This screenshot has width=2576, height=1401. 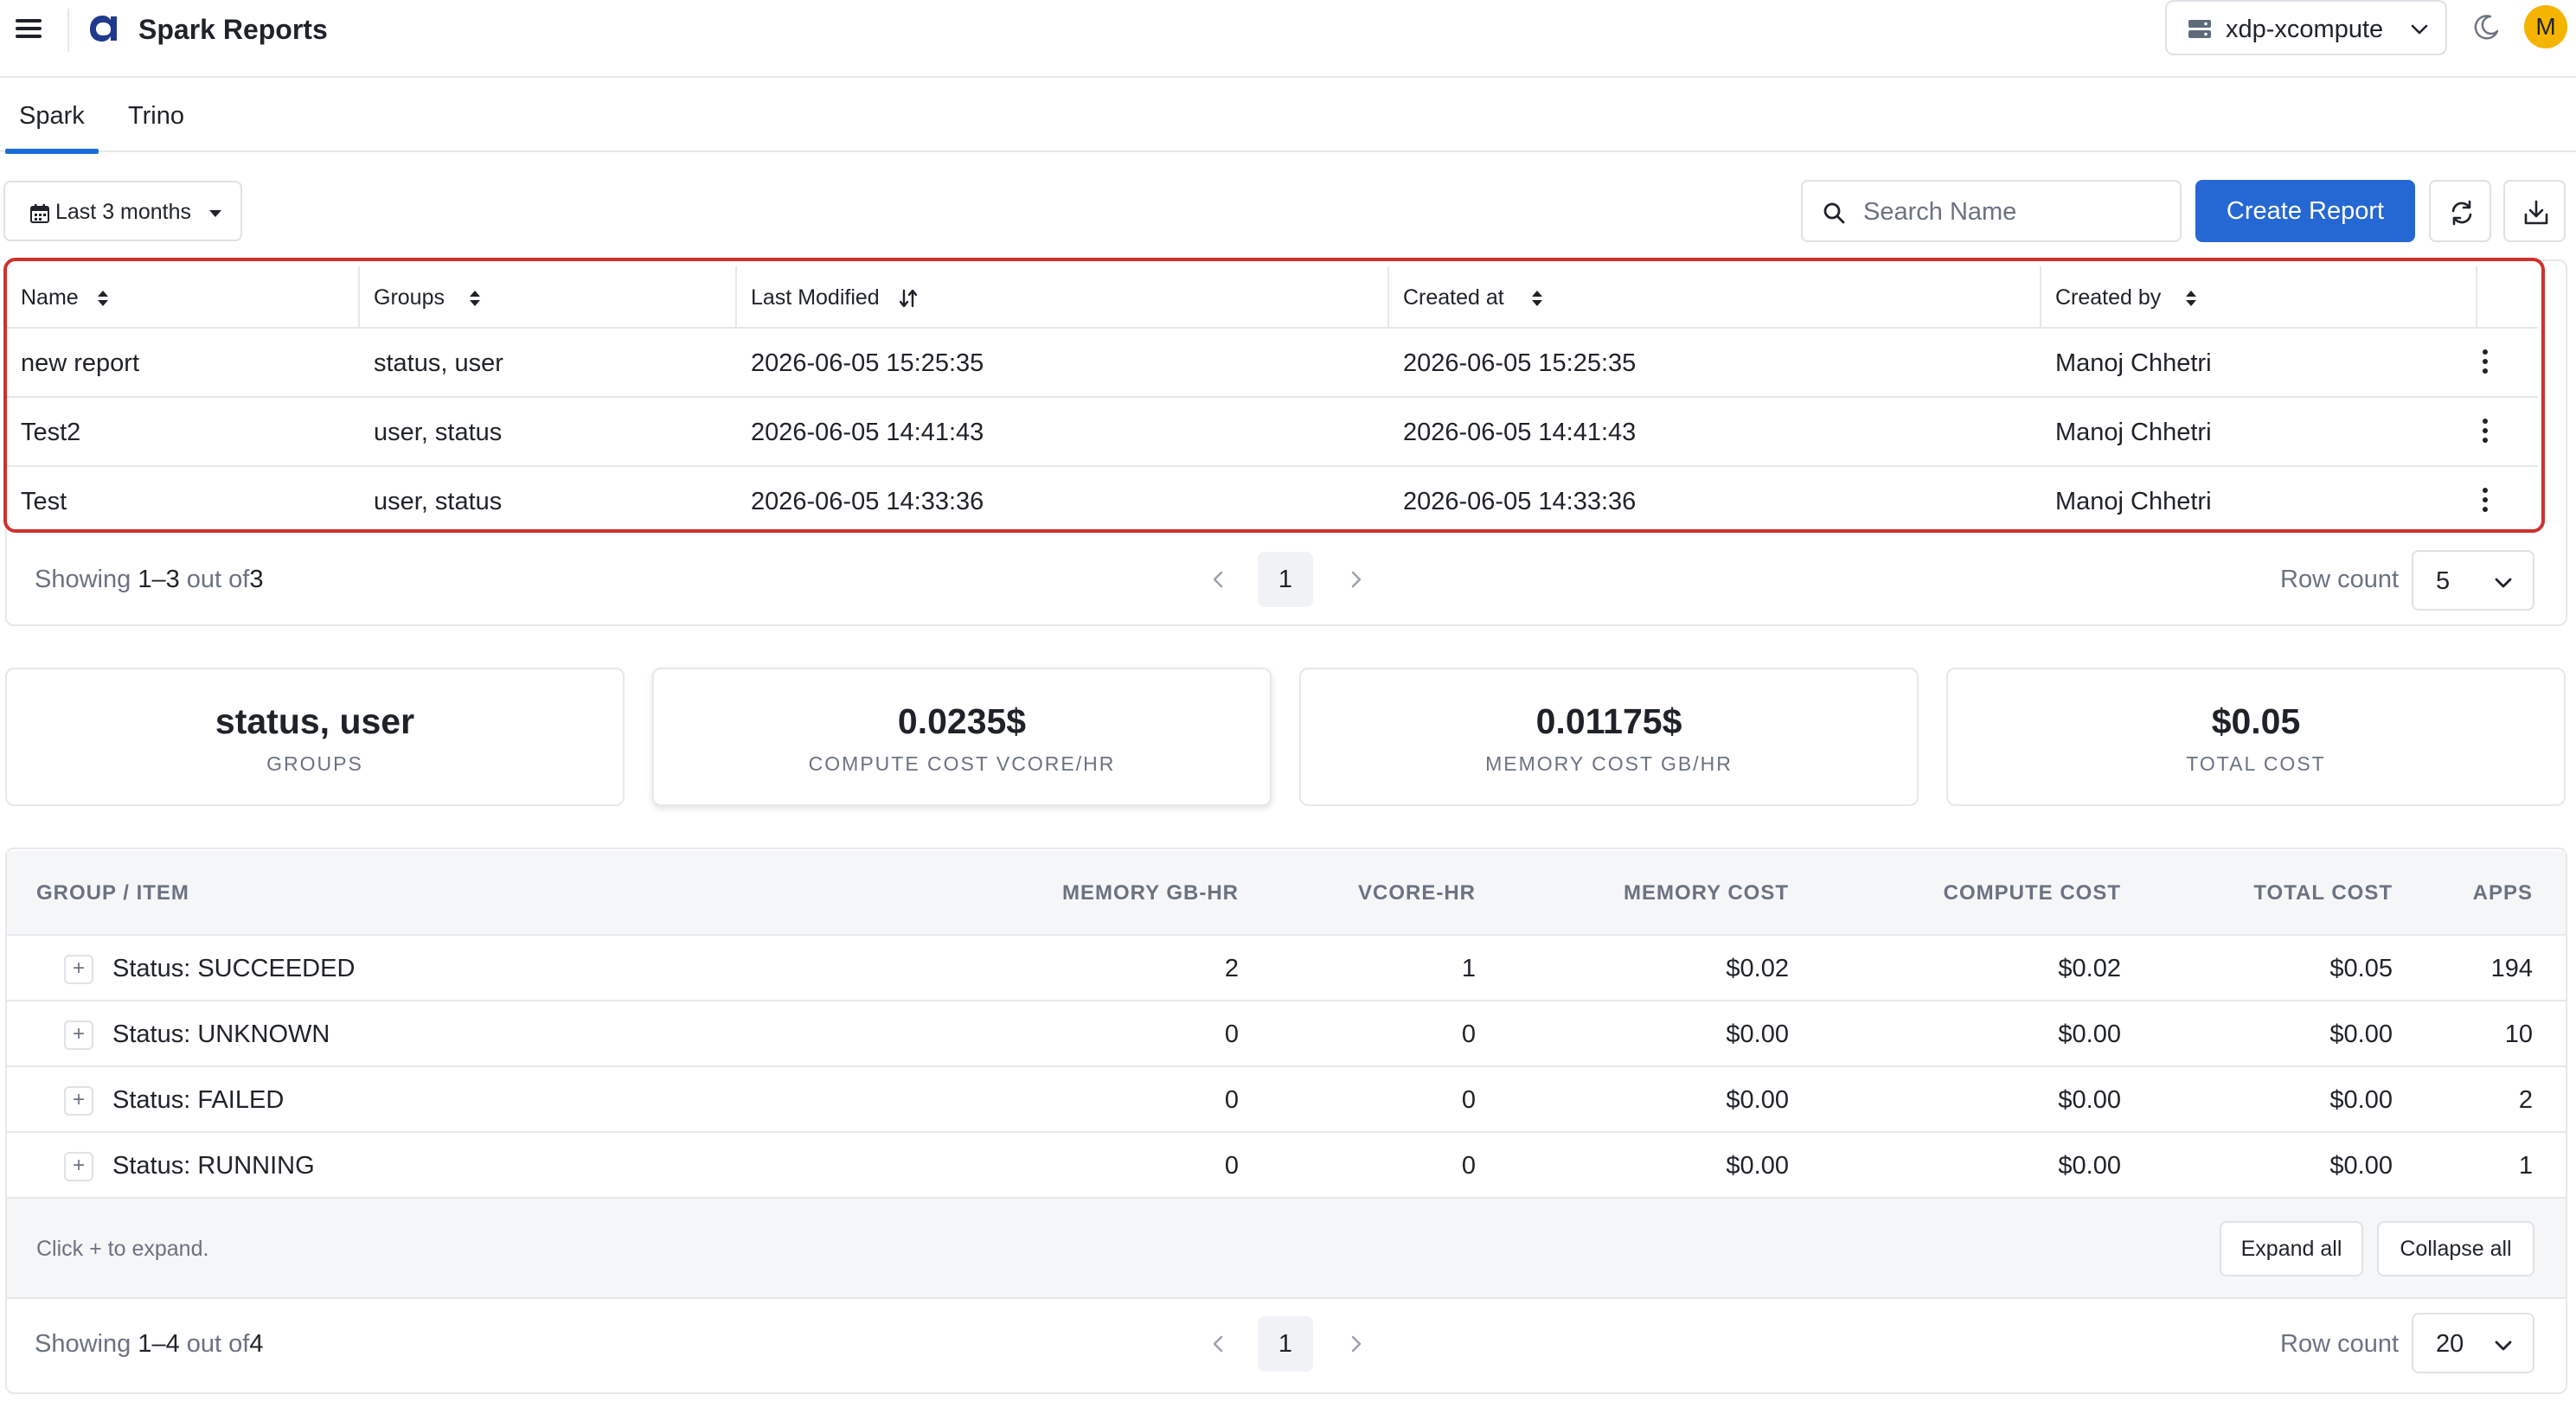 What do you see at coordinates (2306, 28) in the screenshot?
I see `cluster-select: xdp-xcompute` at bounding box center [2306, 28].